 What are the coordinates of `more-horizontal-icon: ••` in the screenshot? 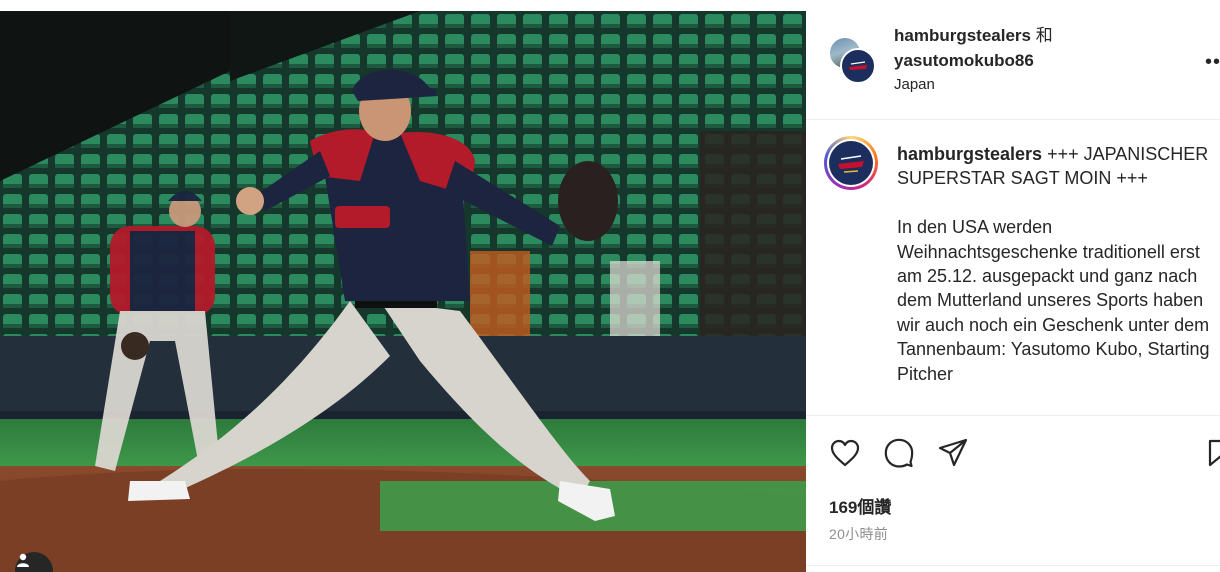 It's located at (1212, 62).